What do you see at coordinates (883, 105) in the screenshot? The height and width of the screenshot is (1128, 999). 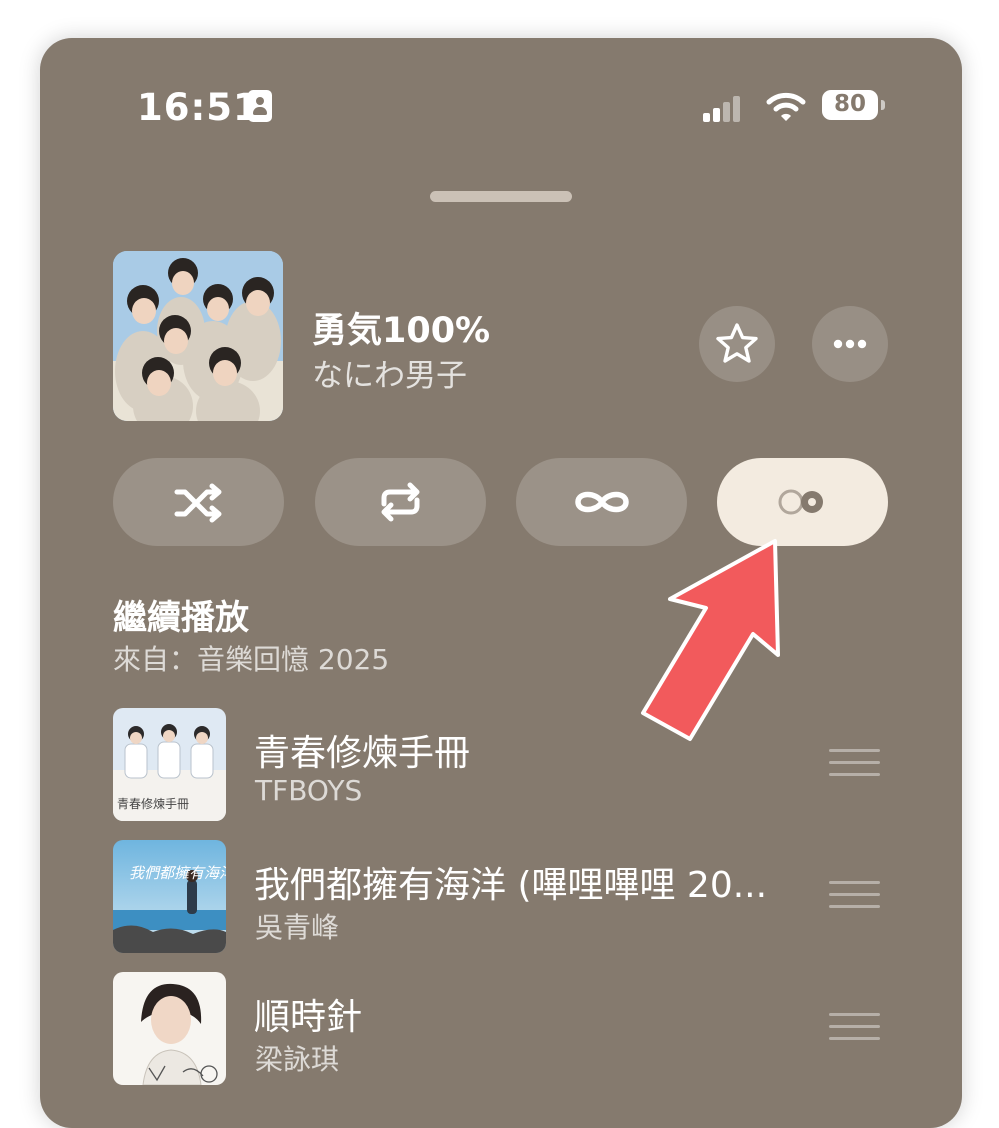 I see `battery-cap` at bounding box center [883, 105].